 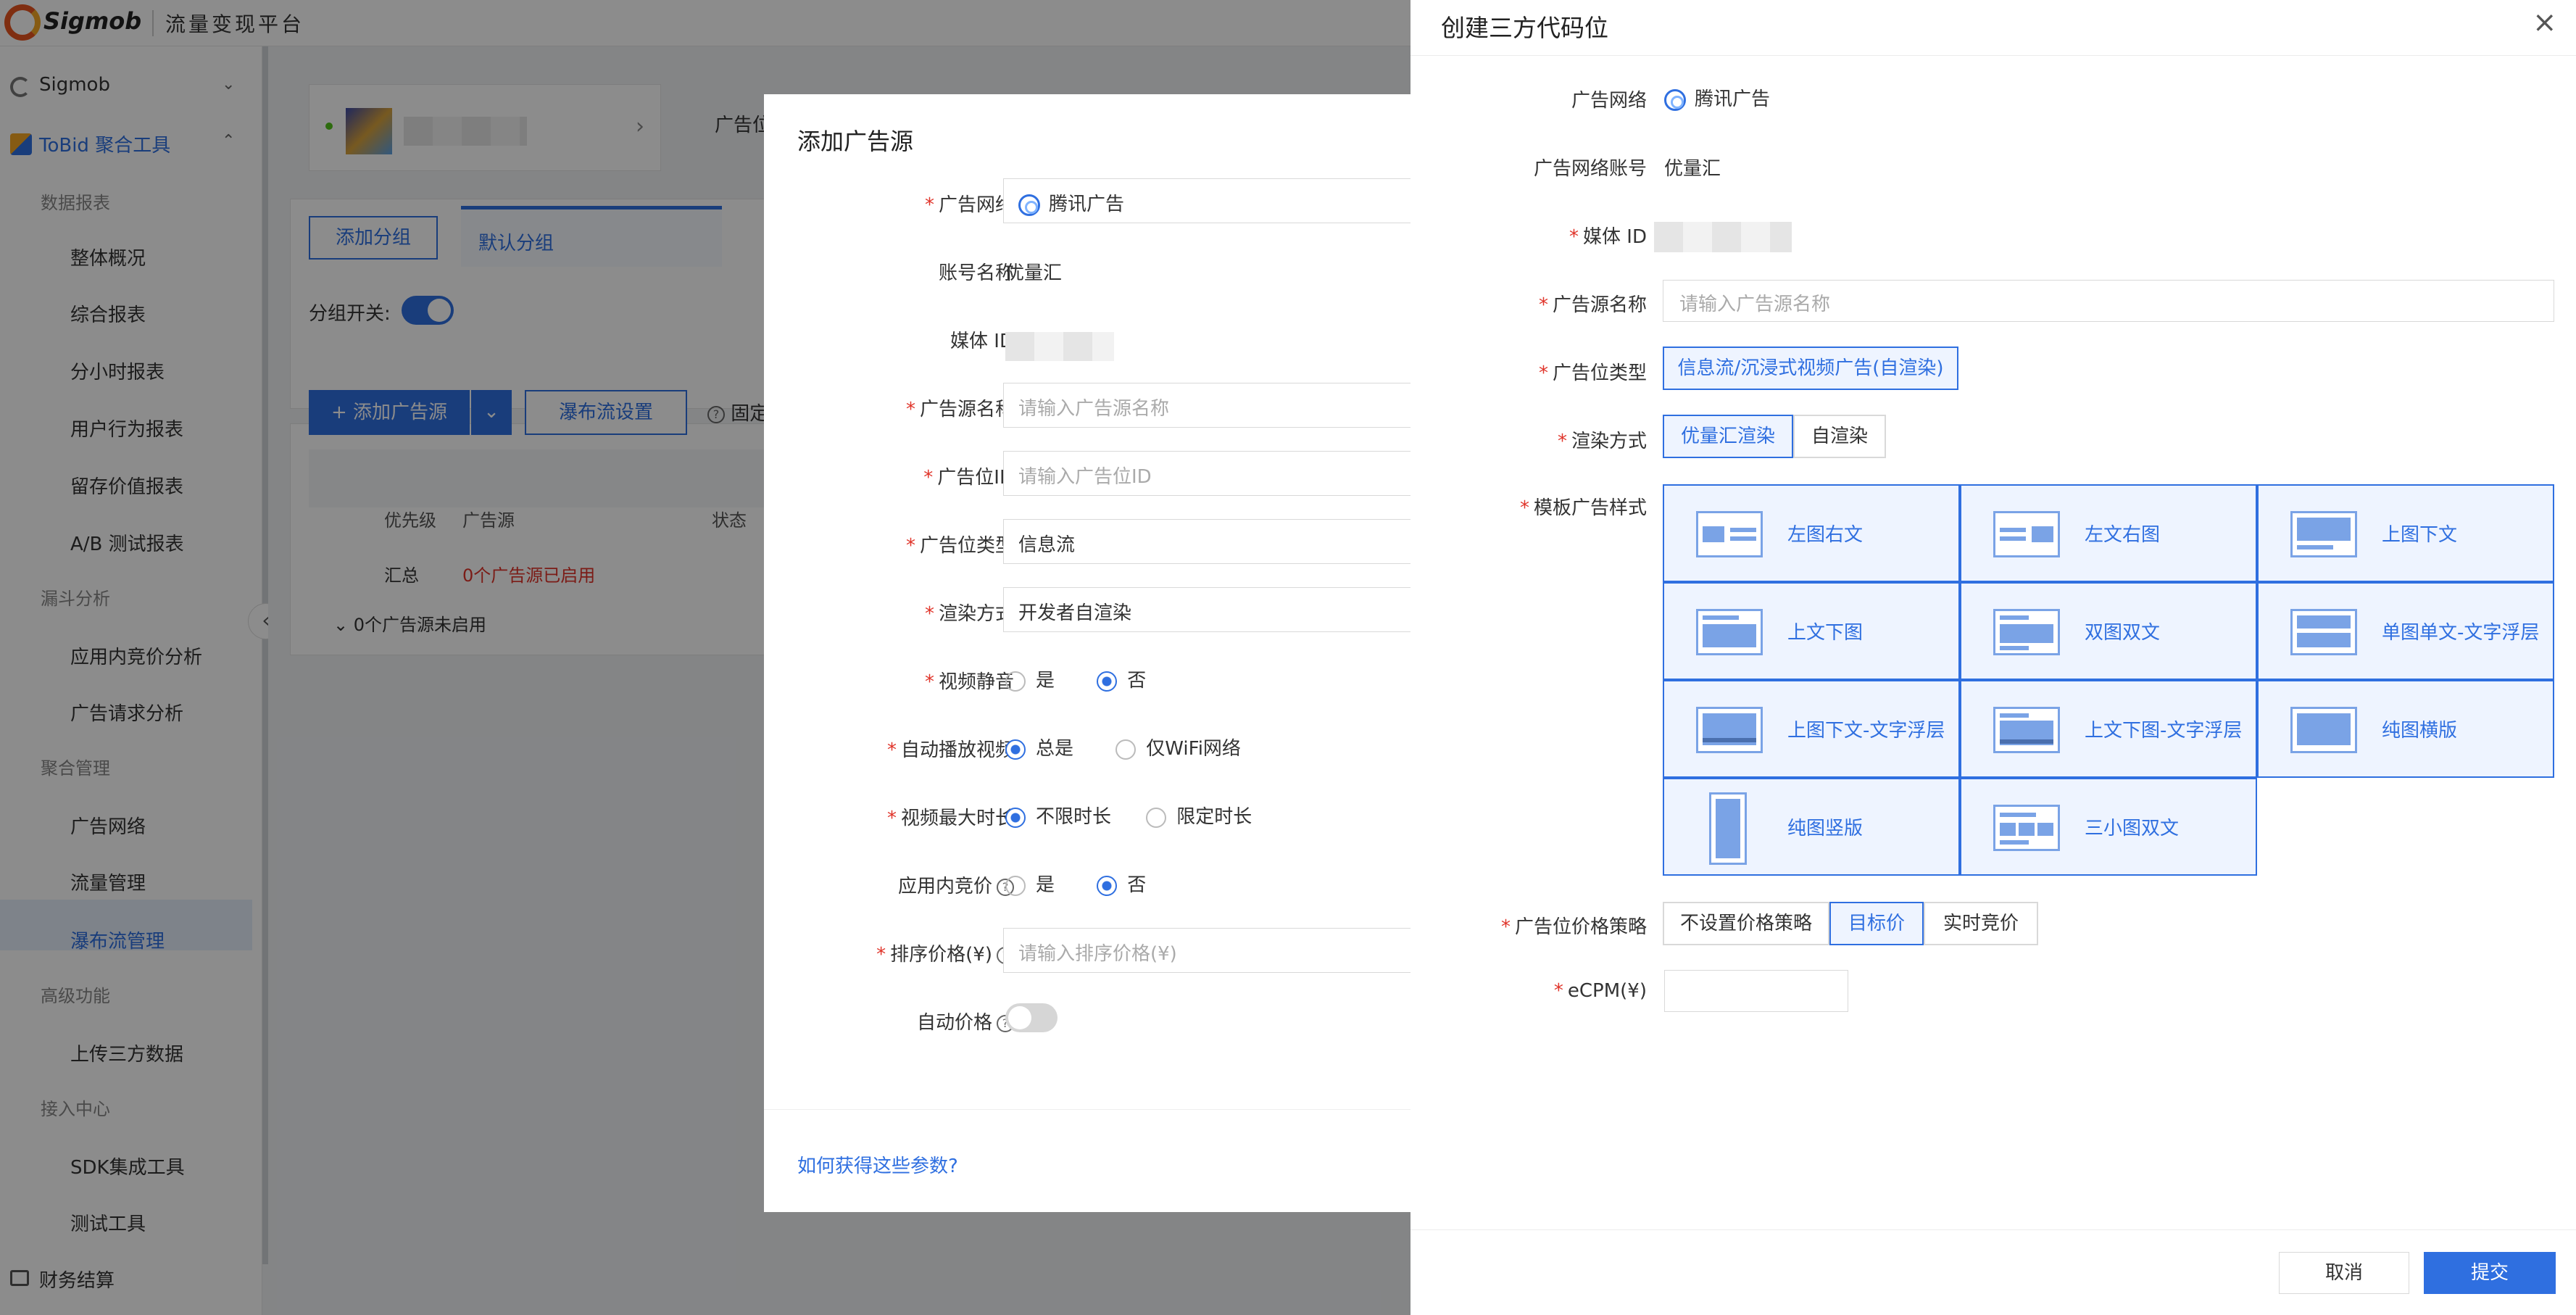 I want to click on price-option-target: 目标价, so click(x=1876, y=923).